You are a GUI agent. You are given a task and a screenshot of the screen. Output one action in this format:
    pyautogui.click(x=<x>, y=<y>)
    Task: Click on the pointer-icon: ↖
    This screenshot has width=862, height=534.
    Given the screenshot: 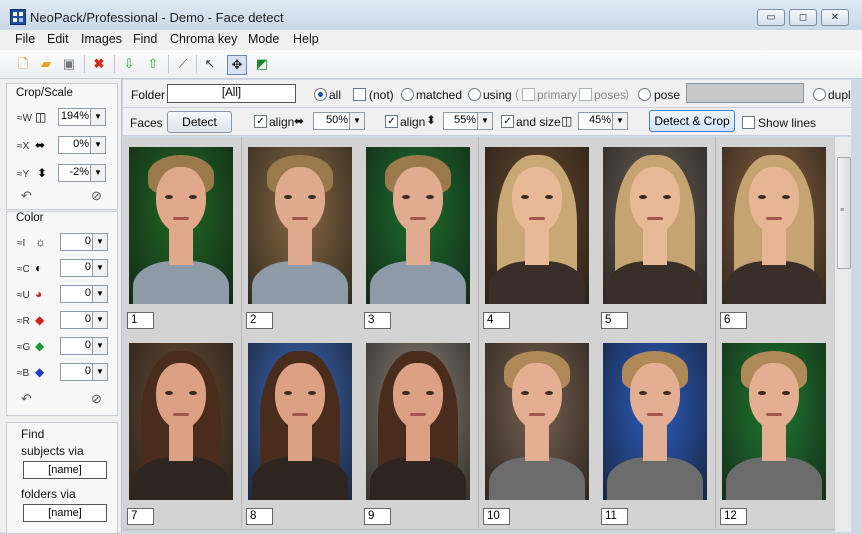 What is the action you would take?
    pyautogui.click(x=210, y=64)
    